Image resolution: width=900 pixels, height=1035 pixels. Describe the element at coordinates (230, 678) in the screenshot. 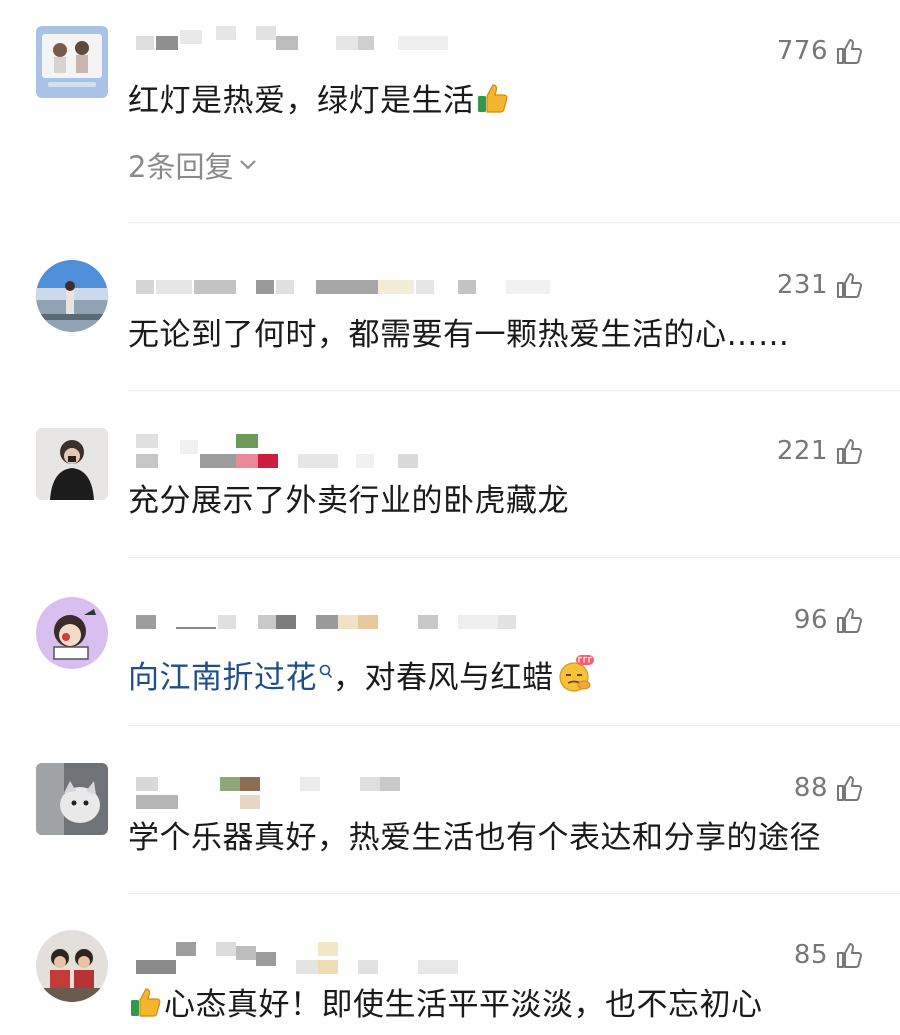

I see `topic-link: 向江南折过花` at that location.